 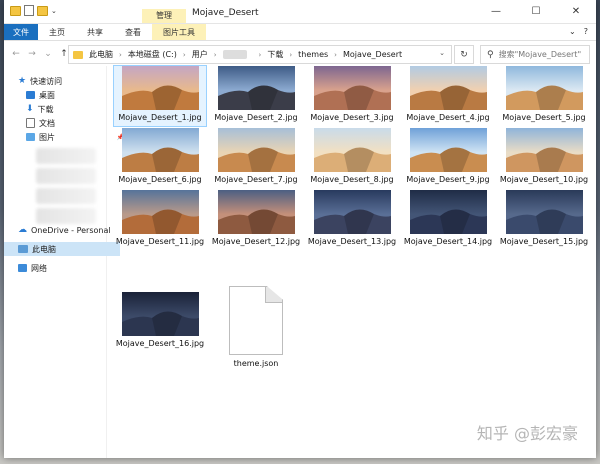 I want to click on breadcrumb-themes: themes ›, so click(x=317, y=54).